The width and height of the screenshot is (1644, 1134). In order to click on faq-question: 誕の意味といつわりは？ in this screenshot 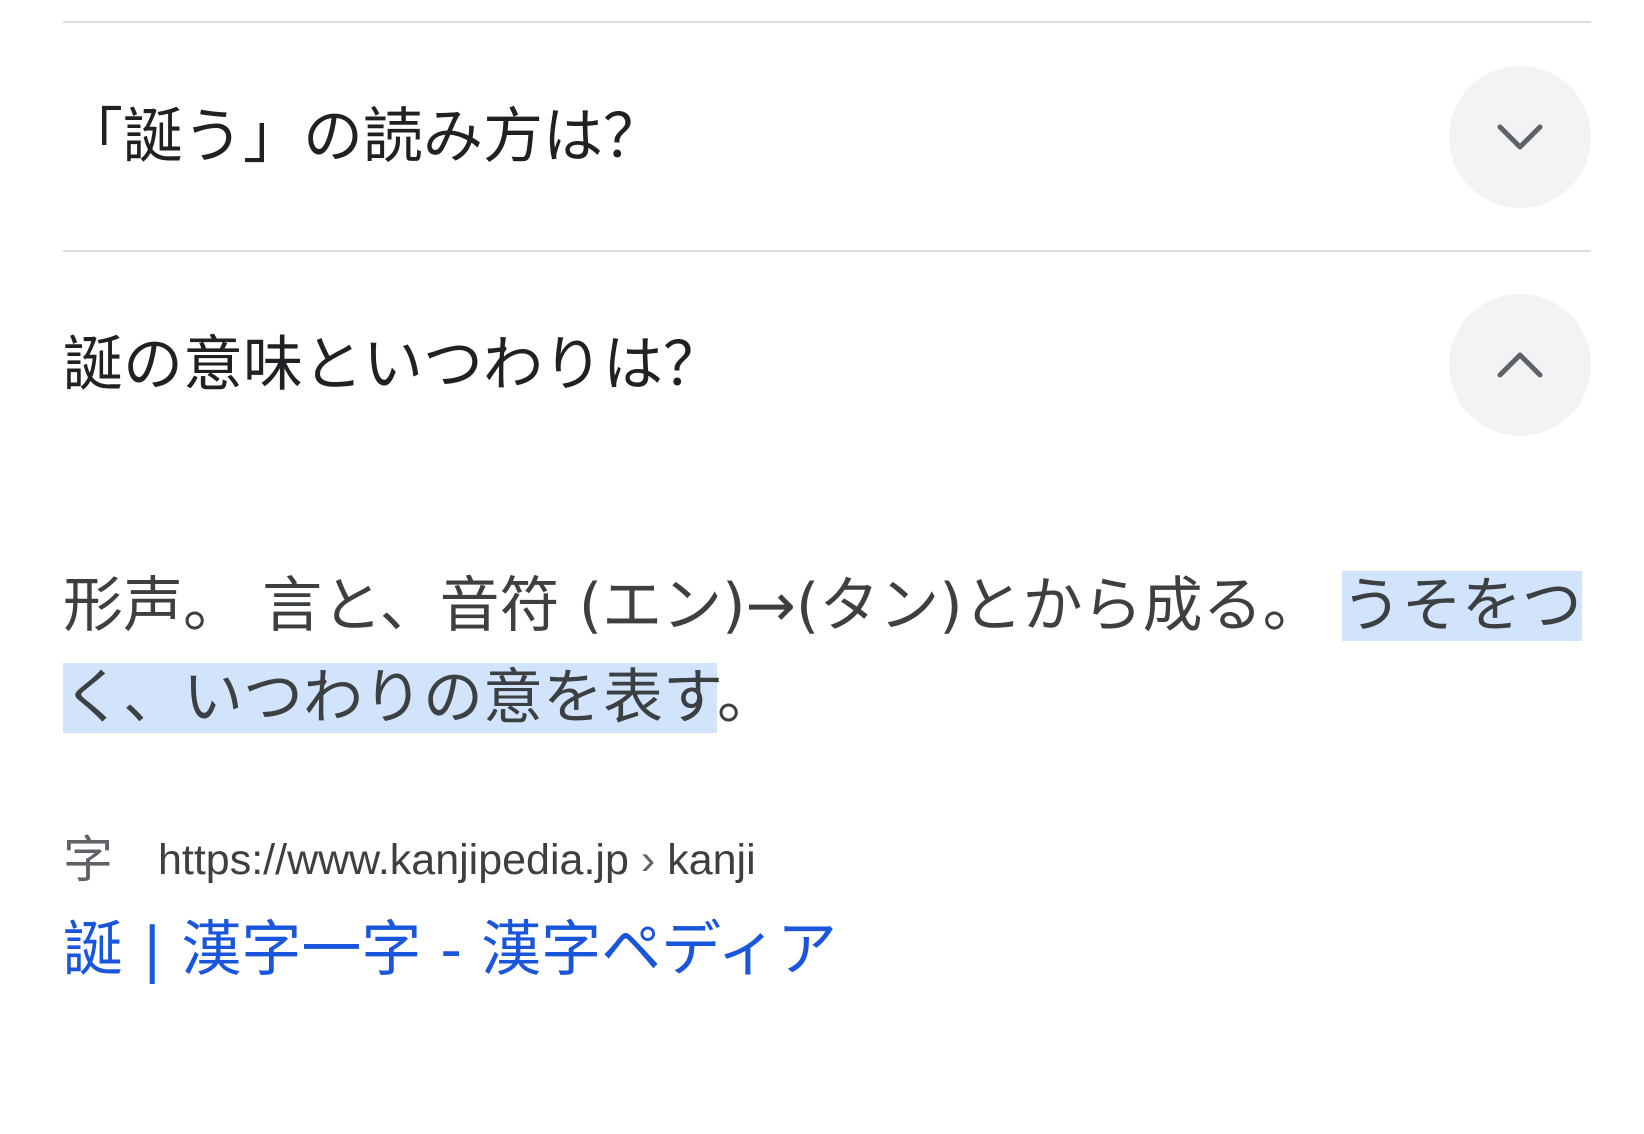, I will do `click(393, 365)`.